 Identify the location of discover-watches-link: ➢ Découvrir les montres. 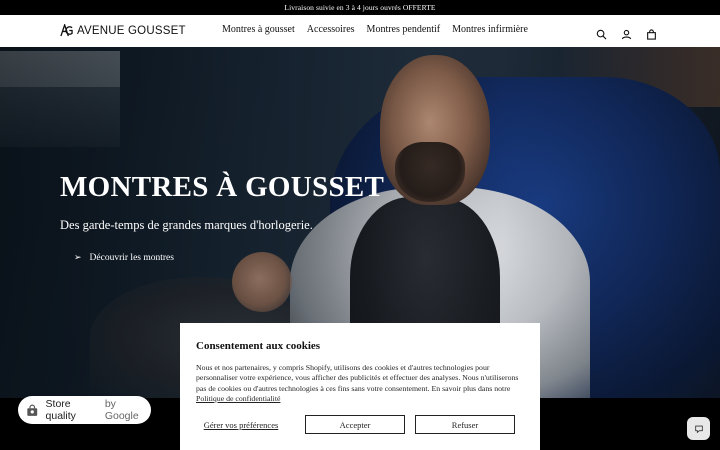
(124, 257).